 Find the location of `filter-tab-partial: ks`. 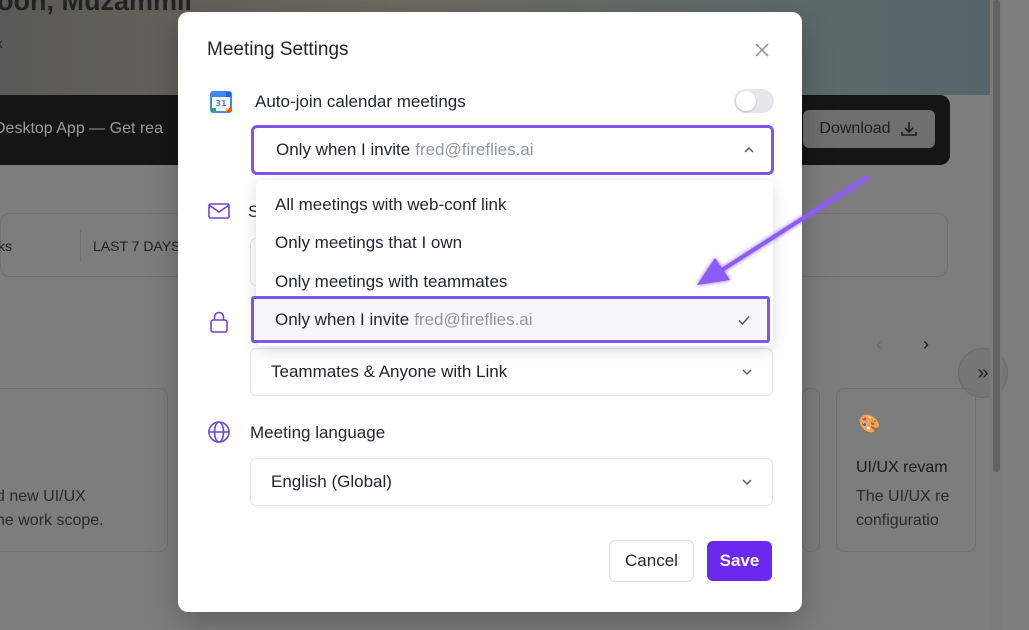

filter-tab-partial: ks is located at coordinates (6, 246).